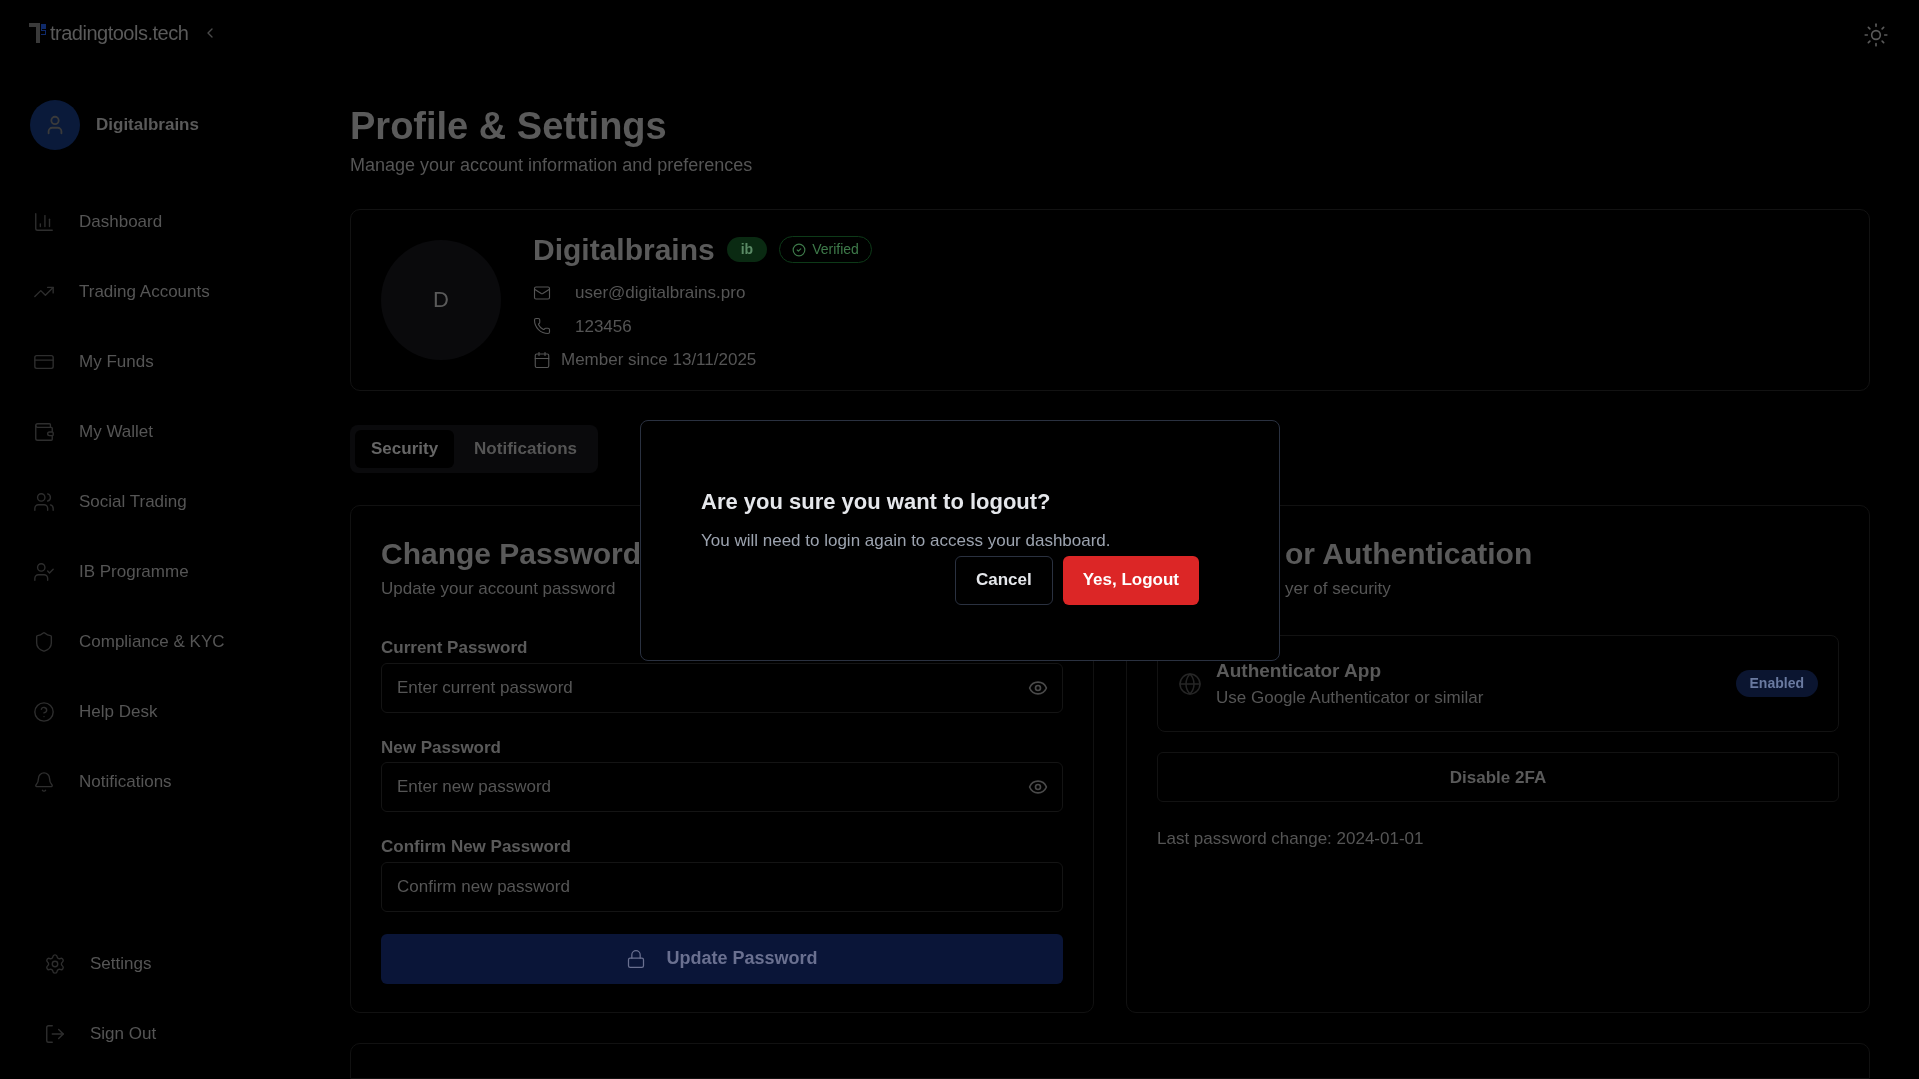 The height and width of the screenshot is (1079, 1919). What do you see at coordinates (191, 221) in the screenshot?
I see `nav-item: Dashboard` at bounding box center [191, 221].